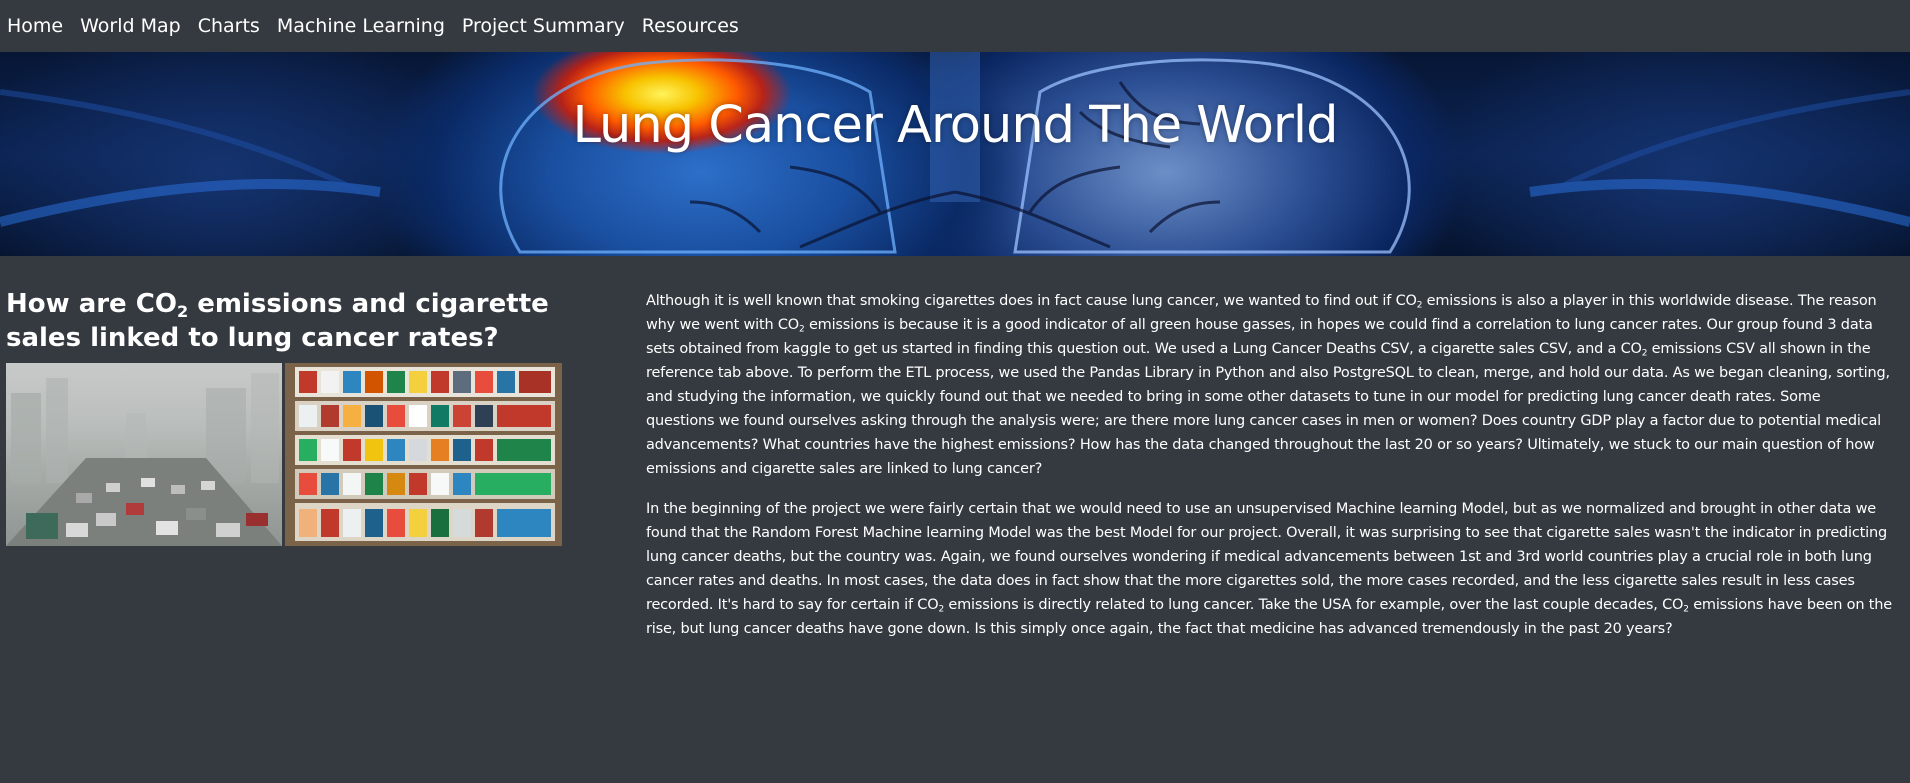 Image resolution: width=1910 pixels, height=783 pixels. I want to click on smog-traffic-photo, so click(144, 454).